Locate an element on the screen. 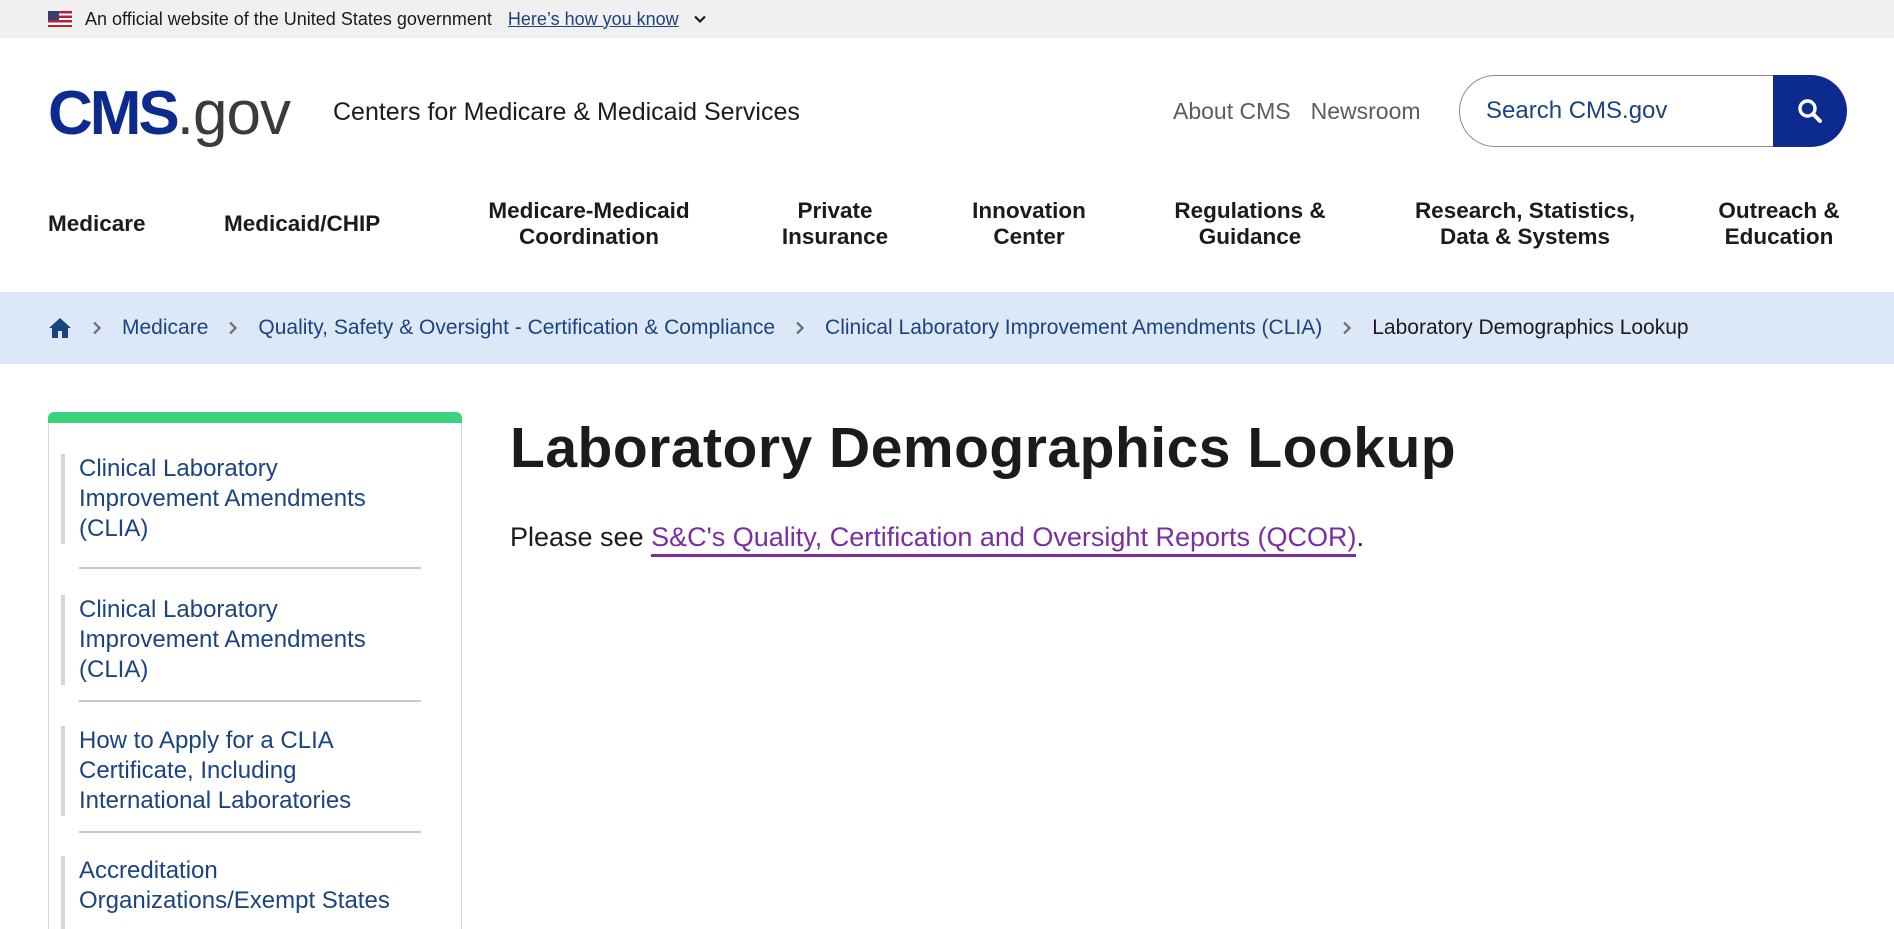  search-button is located at coordinates (1810, 111).